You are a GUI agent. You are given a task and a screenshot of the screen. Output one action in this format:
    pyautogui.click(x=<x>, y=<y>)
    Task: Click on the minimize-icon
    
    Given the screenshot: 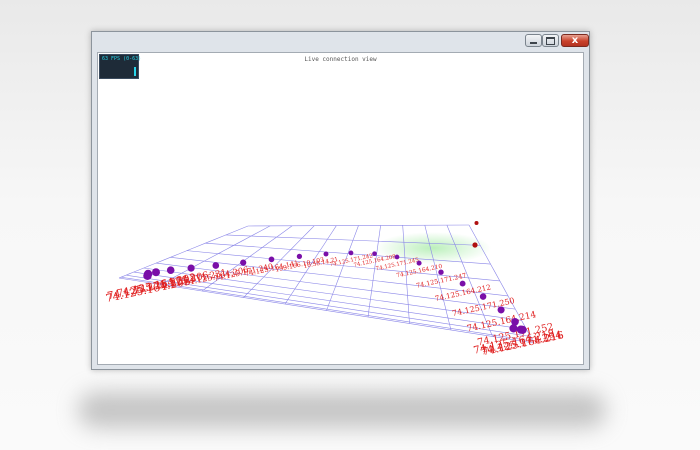 What is the action you would take?
    pyautogui.click(x=533, y=42)
    